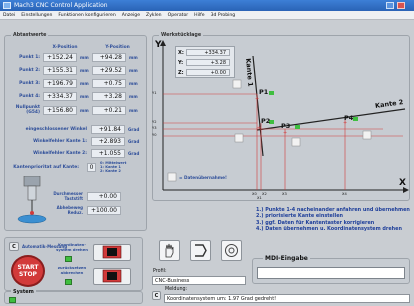 The width and height of the screenshot is (414, 306). I want to click on p3-label: P3, so click(286, 126).